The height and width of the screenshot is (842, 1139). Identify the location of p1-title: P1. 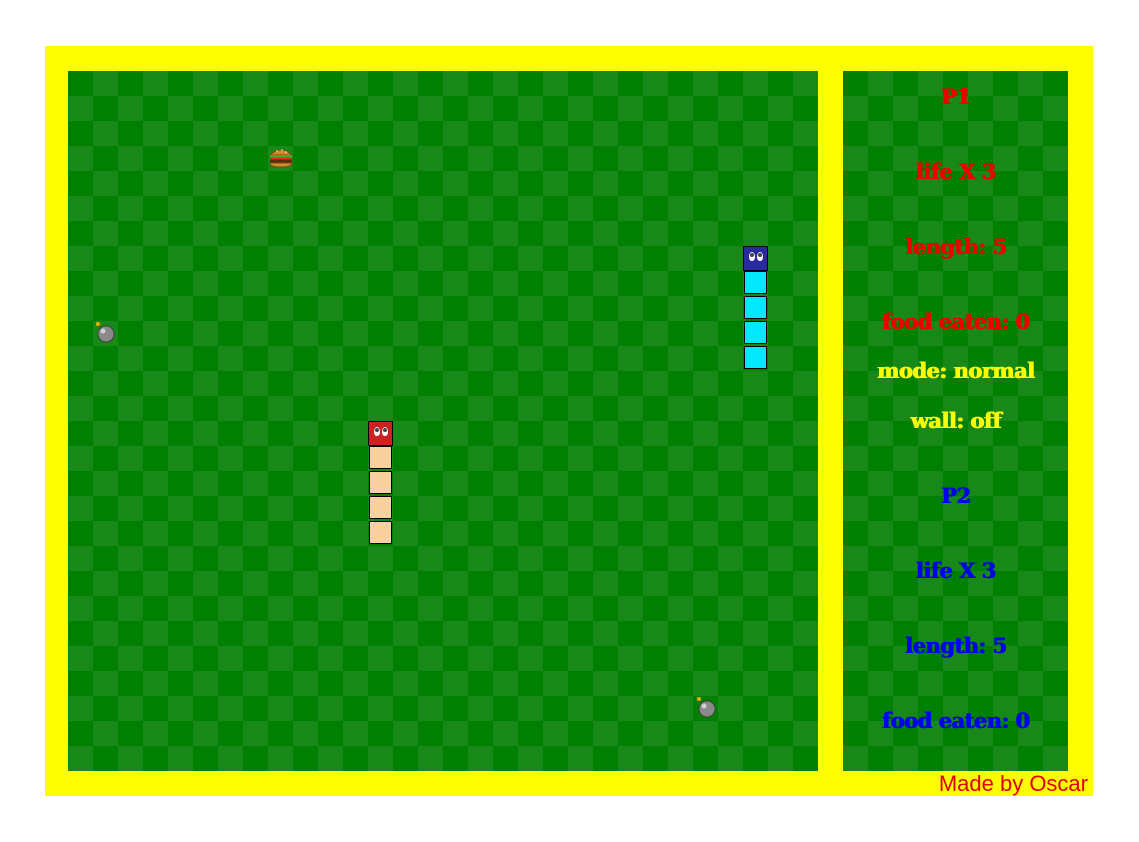
(955, 96).